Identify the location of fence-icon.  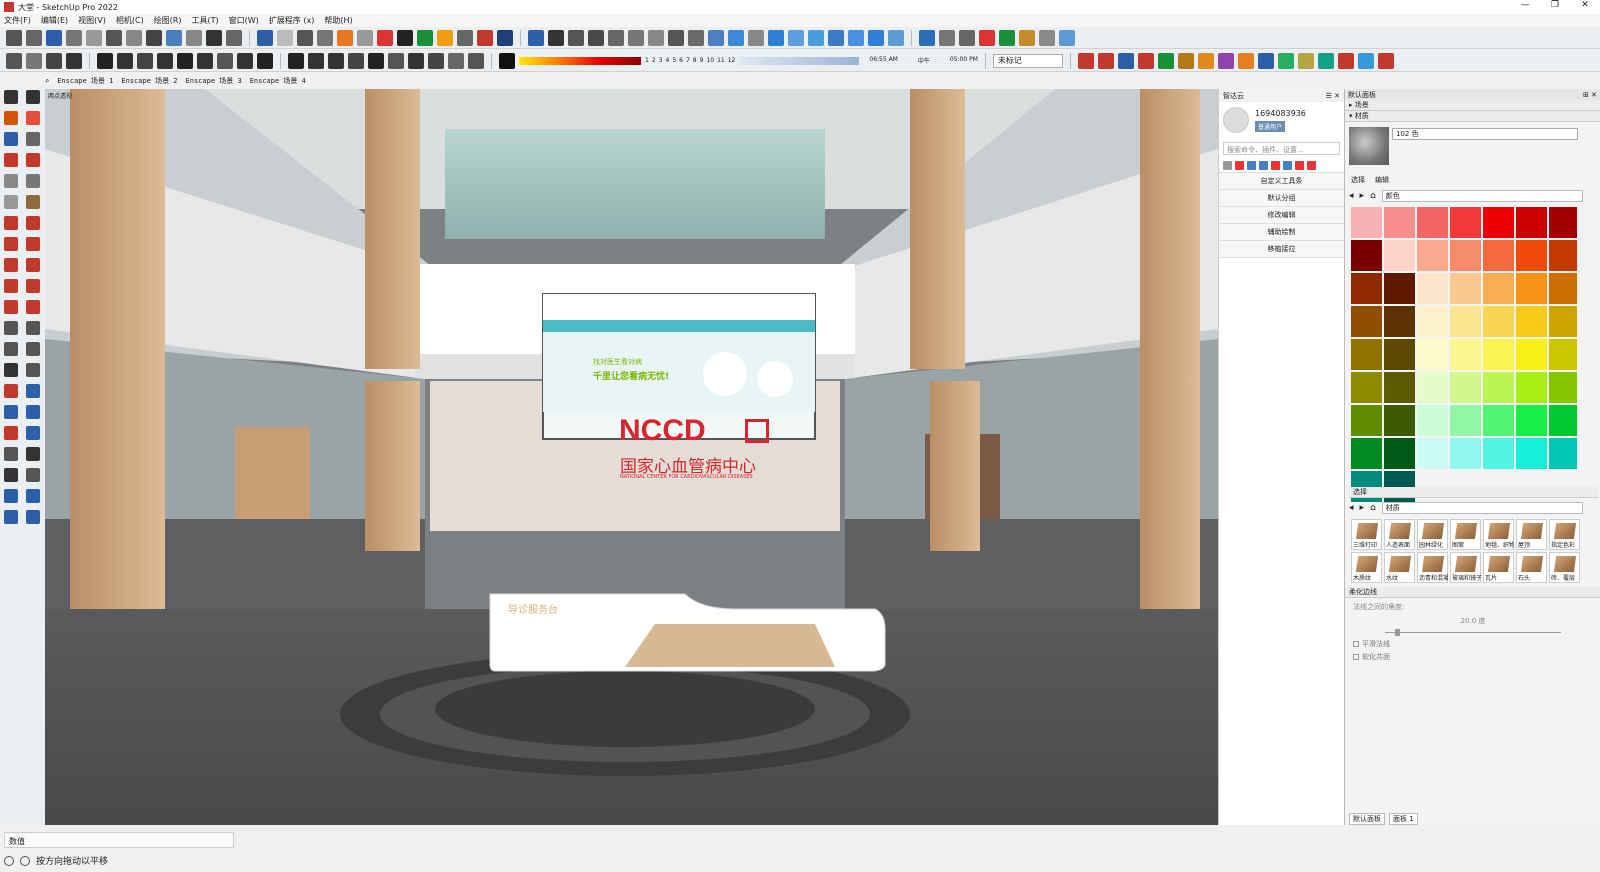
(356, 60).